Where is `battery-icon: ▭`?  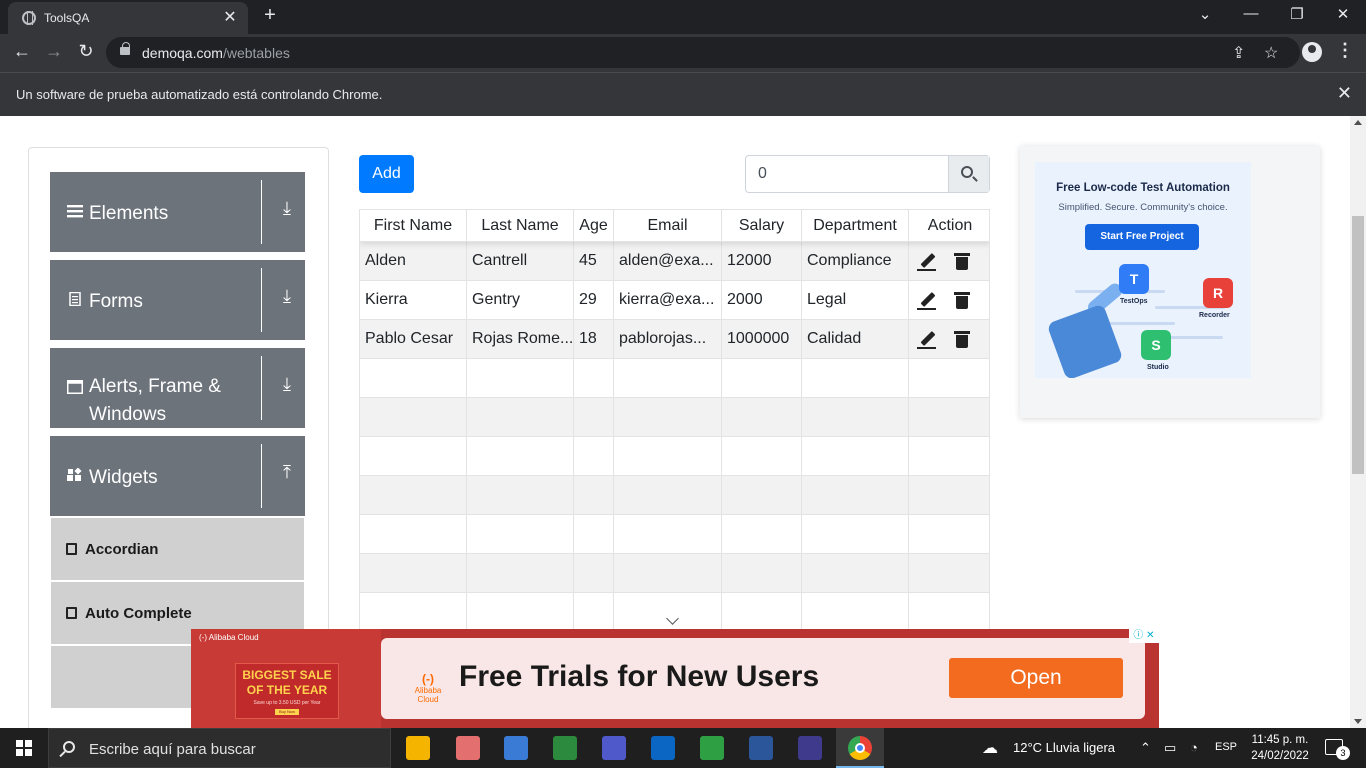 battery-icon: ▭ is located at coordinates (1170, 748).